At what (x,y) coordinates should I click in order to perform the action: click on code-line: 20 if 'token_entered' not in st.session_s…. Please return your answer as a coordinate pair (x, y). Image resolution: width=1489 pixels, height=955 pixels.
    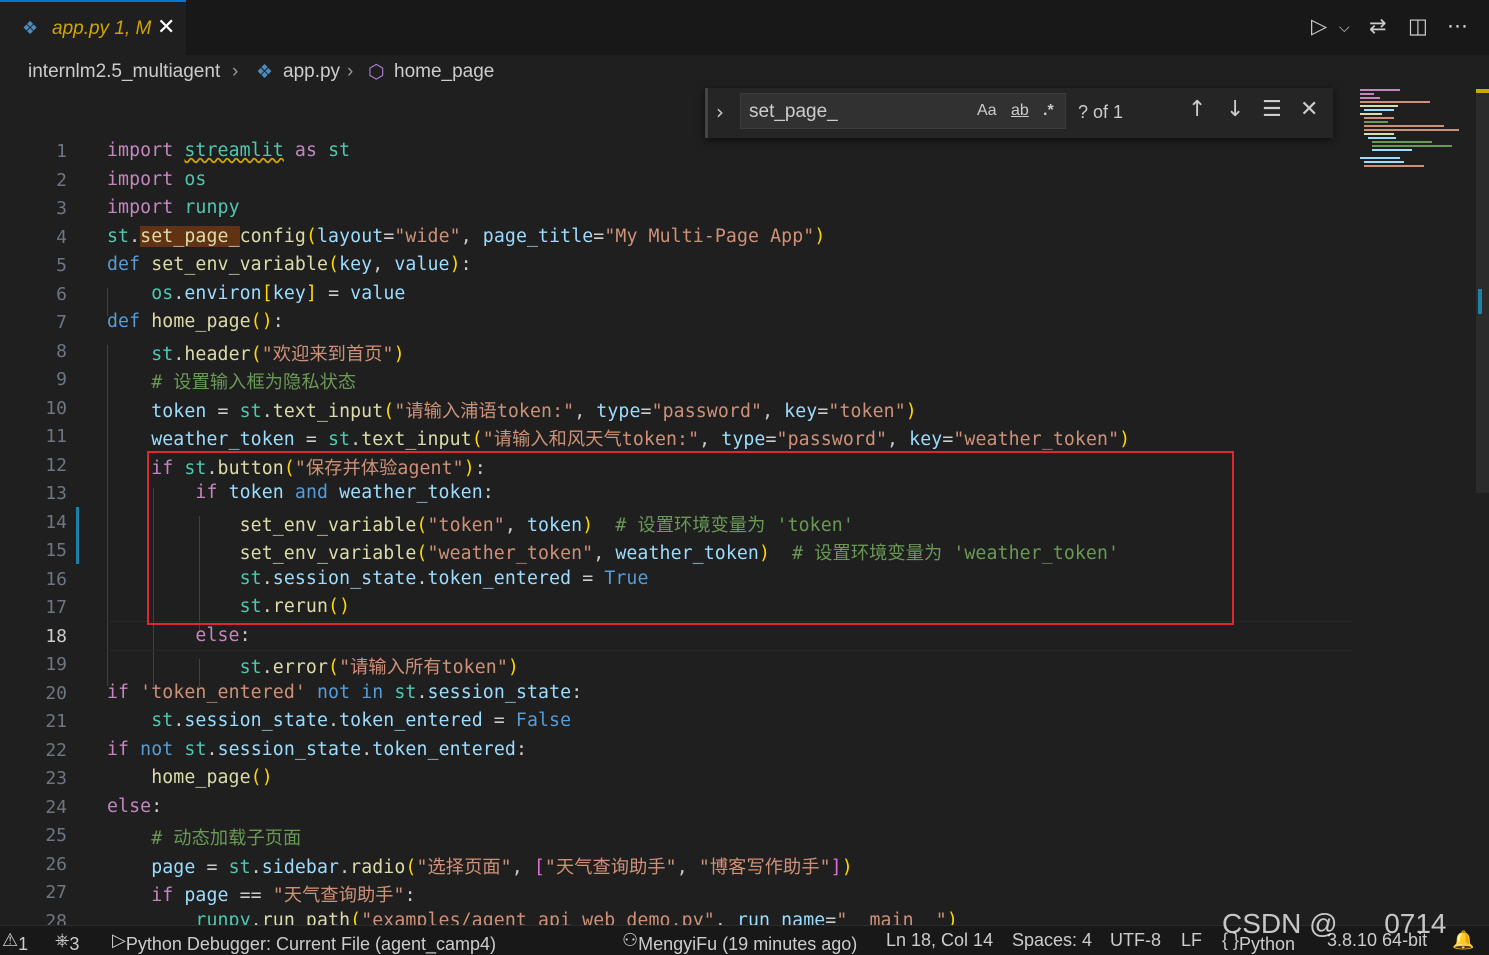
    Looking at the image, I should click on (314, 692).